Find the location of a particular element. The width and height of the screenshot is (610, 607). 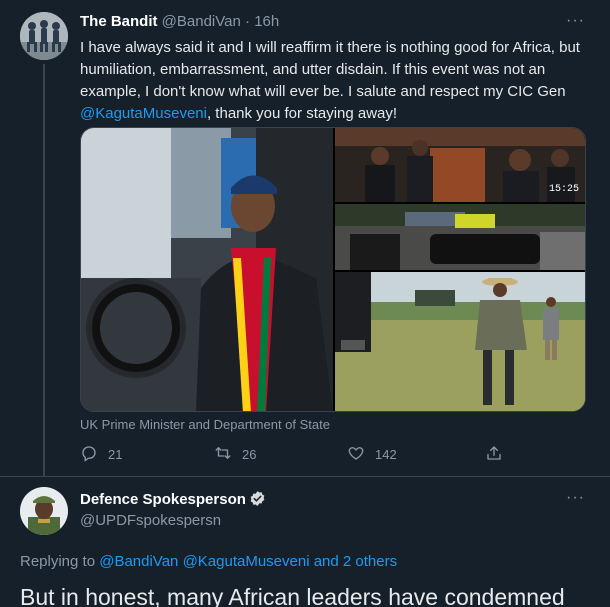

media-image-2: 15:25 is located at coordinates (460, 165).